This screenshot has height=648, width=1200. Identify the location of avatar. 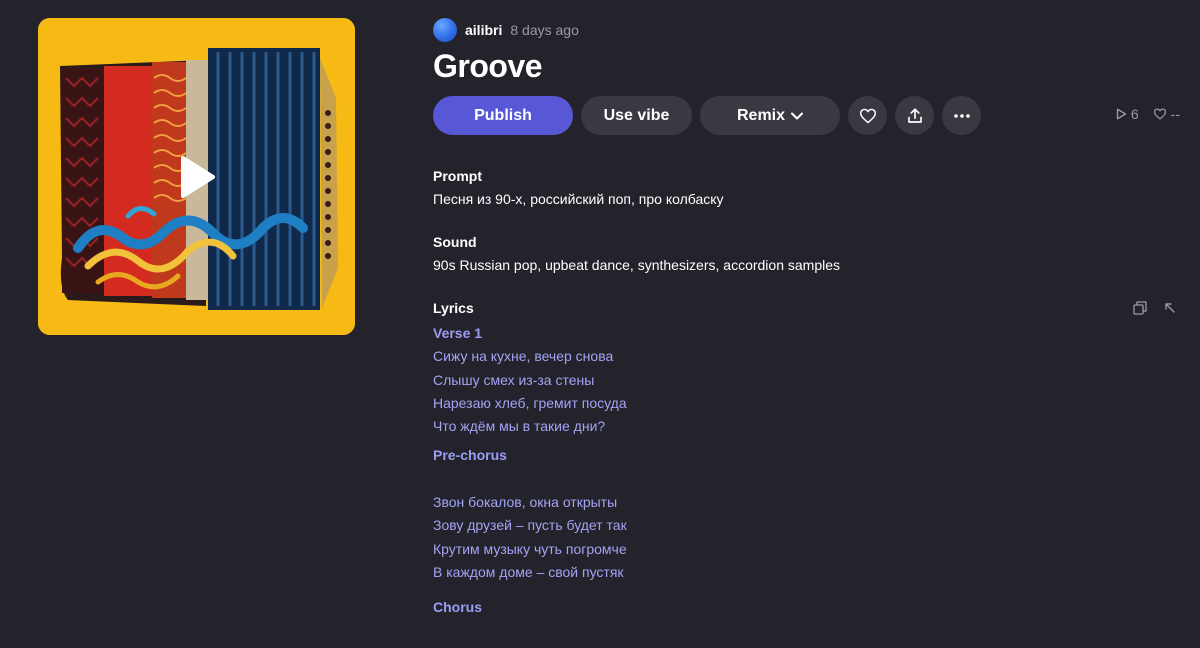
(445, 30).